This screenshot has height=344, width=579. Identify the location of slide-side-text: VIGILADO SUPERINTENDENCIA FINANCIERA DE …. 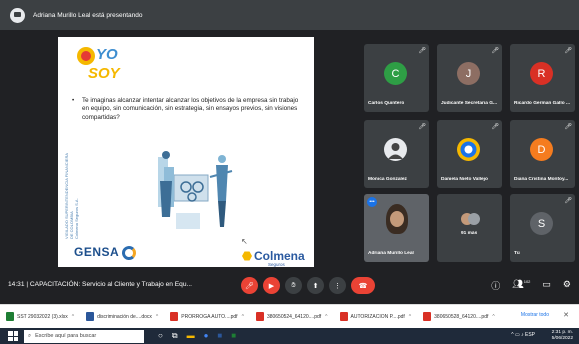
(71, 195).